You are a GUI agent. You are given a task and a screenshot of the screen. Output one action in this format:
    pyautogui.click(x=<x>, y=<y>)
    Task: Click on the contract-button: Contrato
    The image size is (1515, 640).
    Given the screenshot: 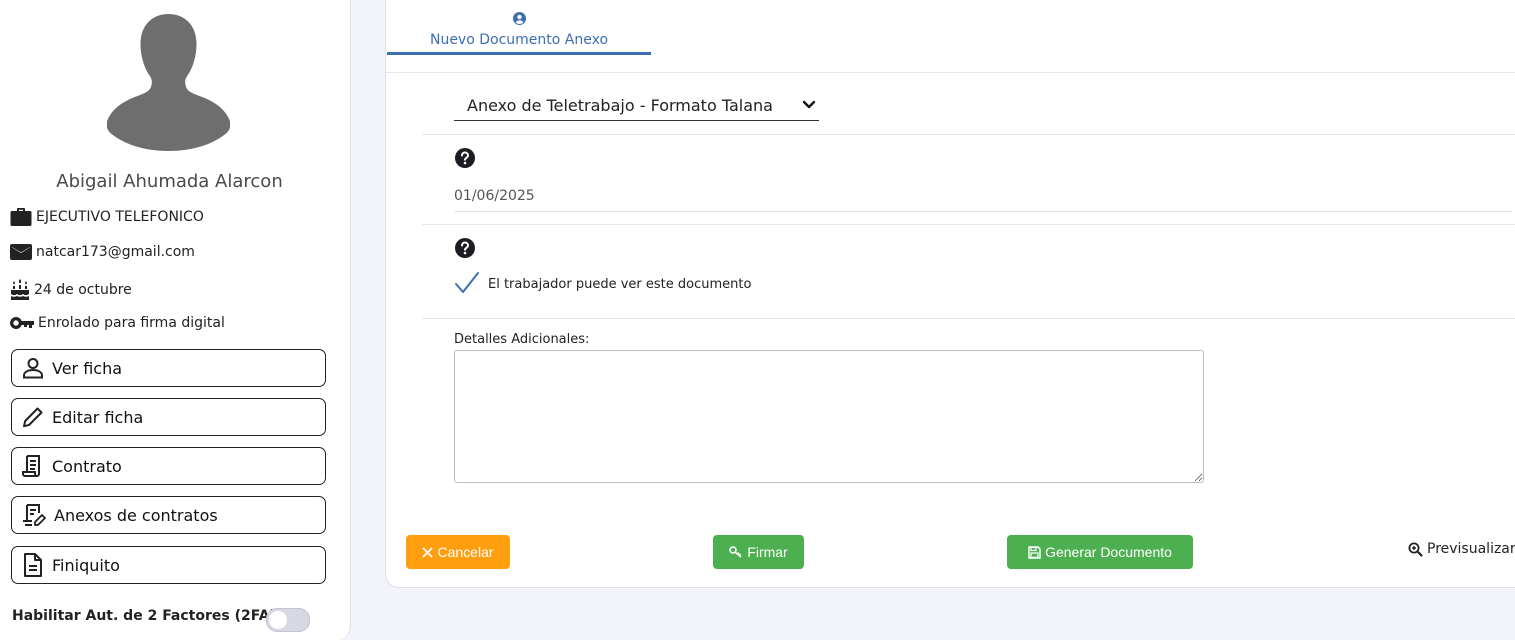 What is the action you would take?
    pyautogui.click(x=168, y=466)
    